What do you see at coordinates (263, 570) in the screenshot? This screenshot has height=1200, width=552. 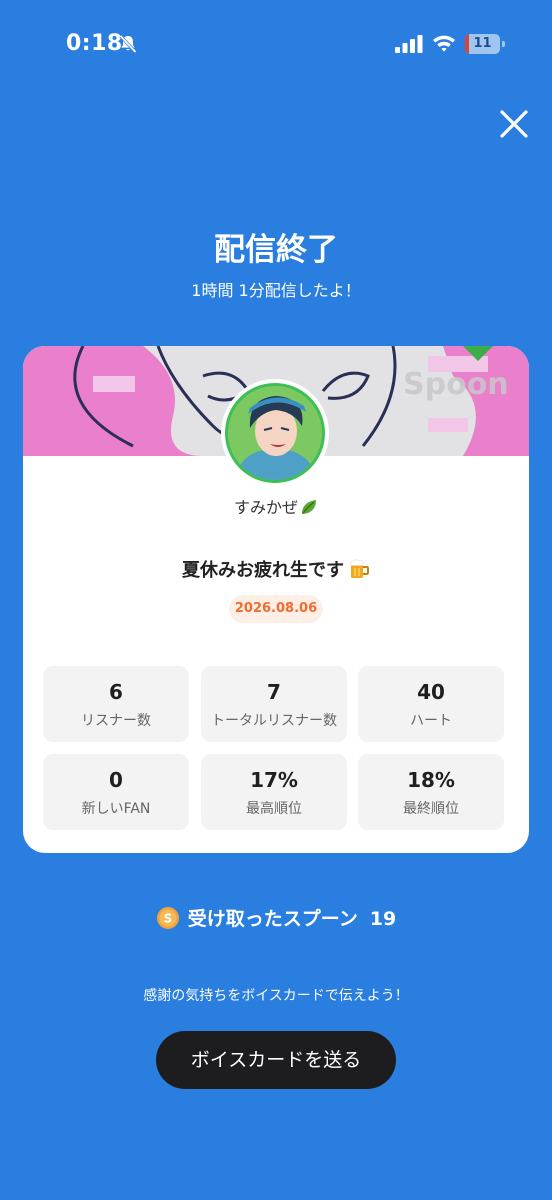 I see `stream-title-text: 夏休みお疲れ生です` at bounding box center [263, 570].